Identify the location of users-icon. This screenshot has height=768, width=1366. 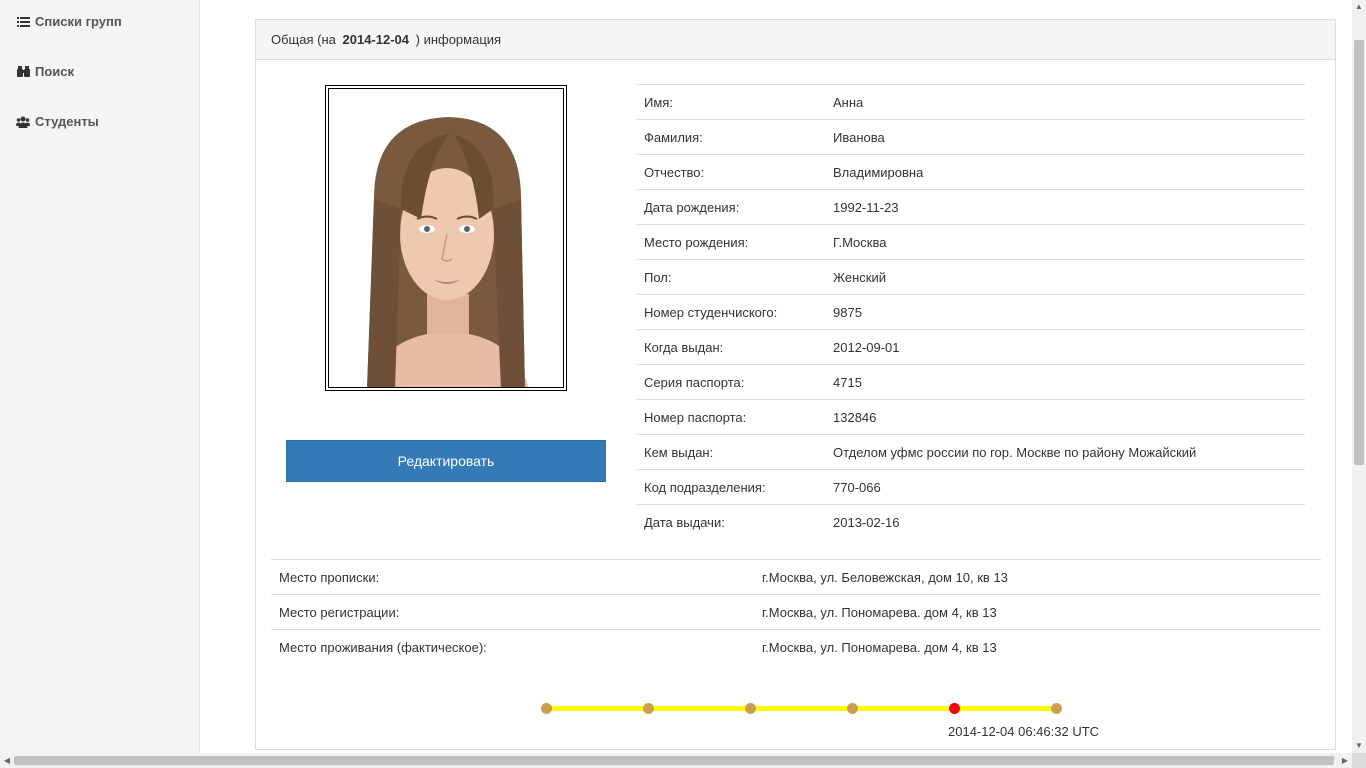
(23, 122).